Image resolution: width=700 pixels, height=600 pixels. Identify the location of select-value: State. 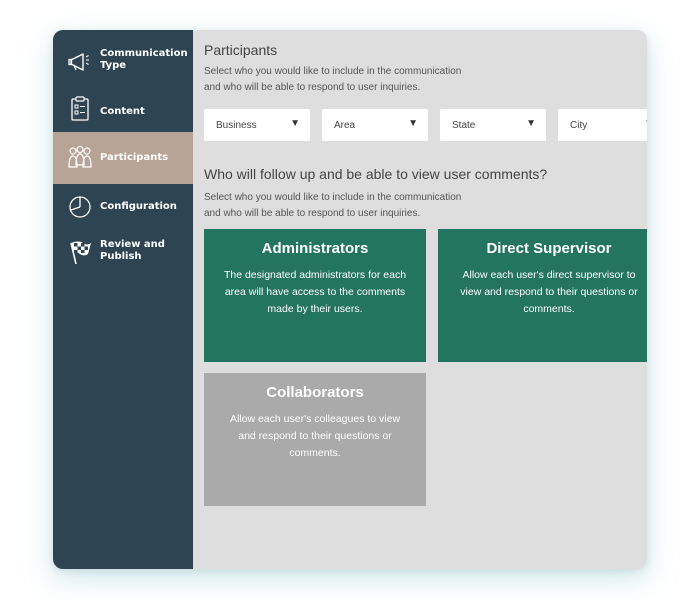
(464, 125).